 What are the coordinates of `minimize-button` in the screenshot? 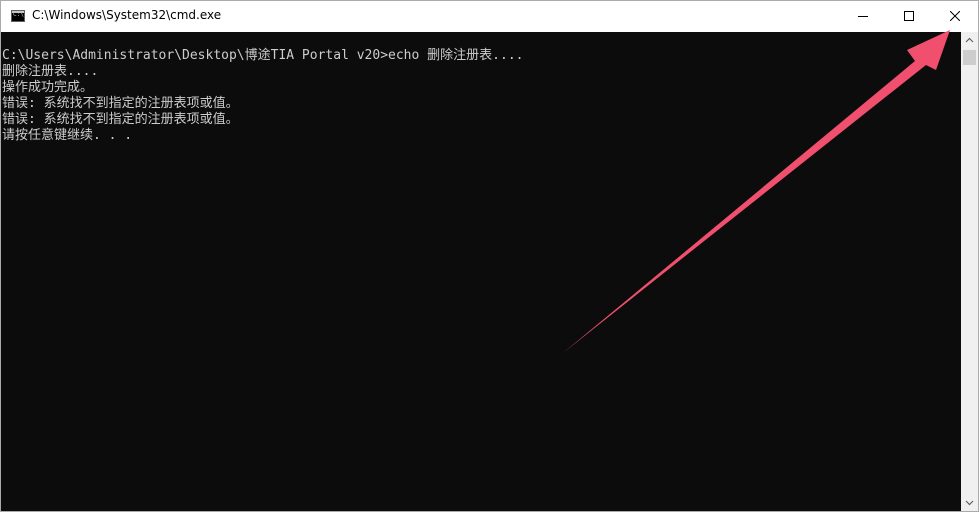 It's located at (863, 16).